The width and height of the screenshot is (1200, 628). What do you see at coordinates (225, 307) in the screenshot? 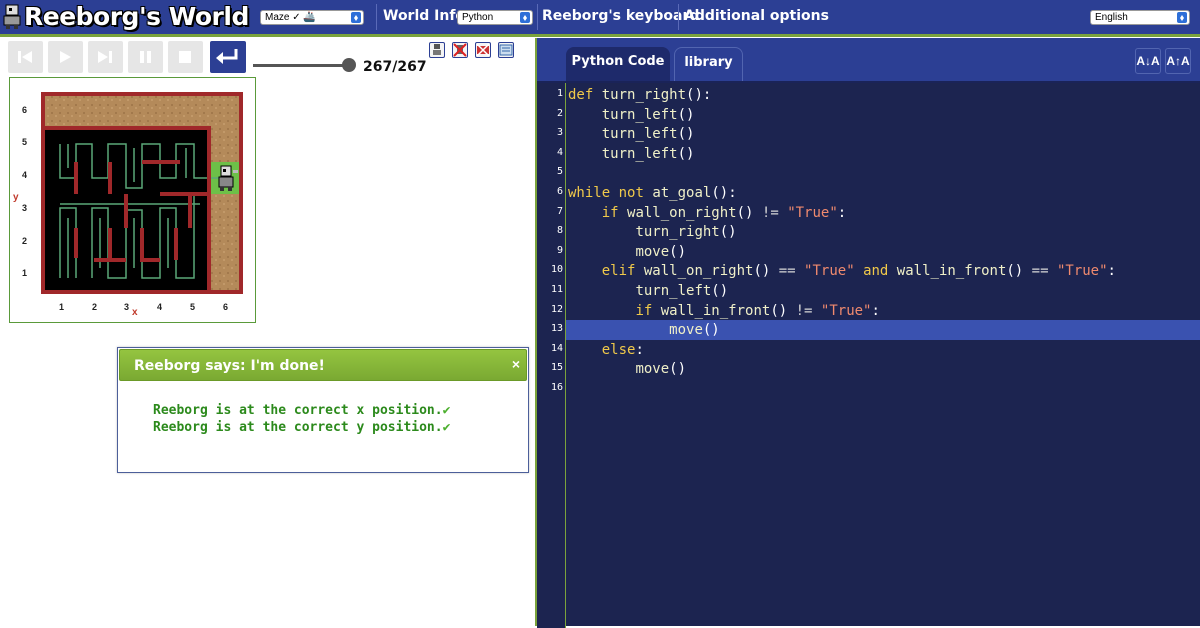
I see `x-tick-6: 6` at bounding box center [225, 307].